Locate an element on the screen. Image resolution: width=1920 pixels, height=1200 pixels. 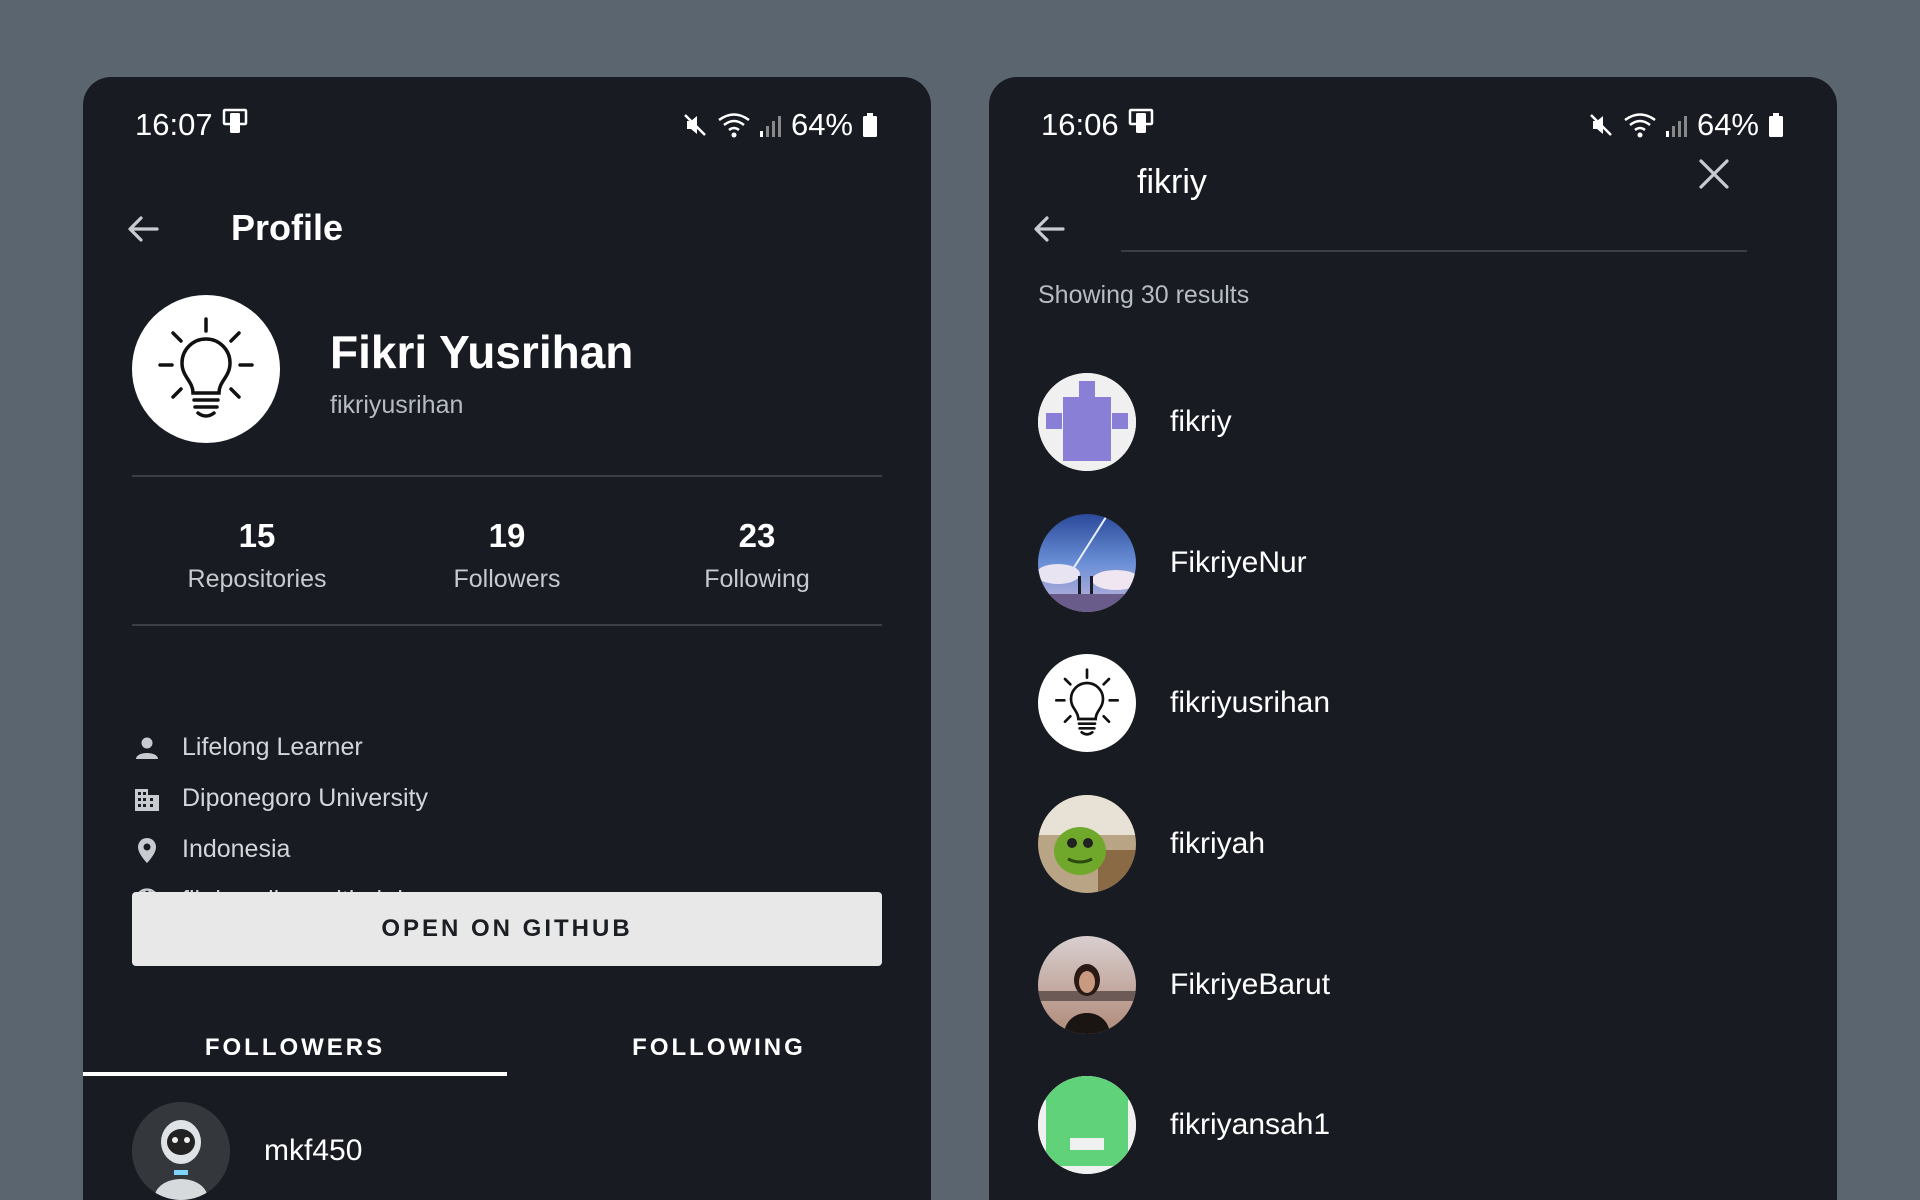
green-character-avatar-icon is located at coordinates (1087, 844).